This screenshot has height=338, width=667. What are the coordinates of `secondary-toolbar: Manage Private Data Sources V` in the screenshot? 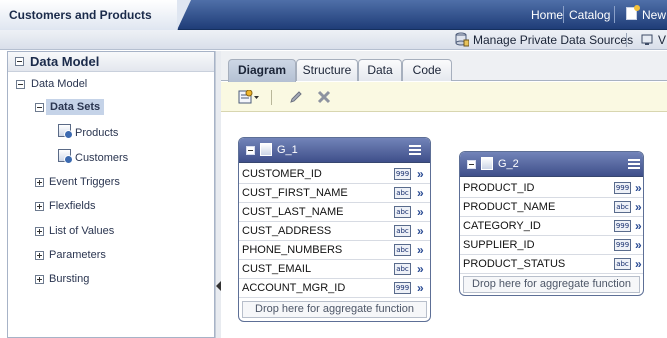 It's located at (333, 40).